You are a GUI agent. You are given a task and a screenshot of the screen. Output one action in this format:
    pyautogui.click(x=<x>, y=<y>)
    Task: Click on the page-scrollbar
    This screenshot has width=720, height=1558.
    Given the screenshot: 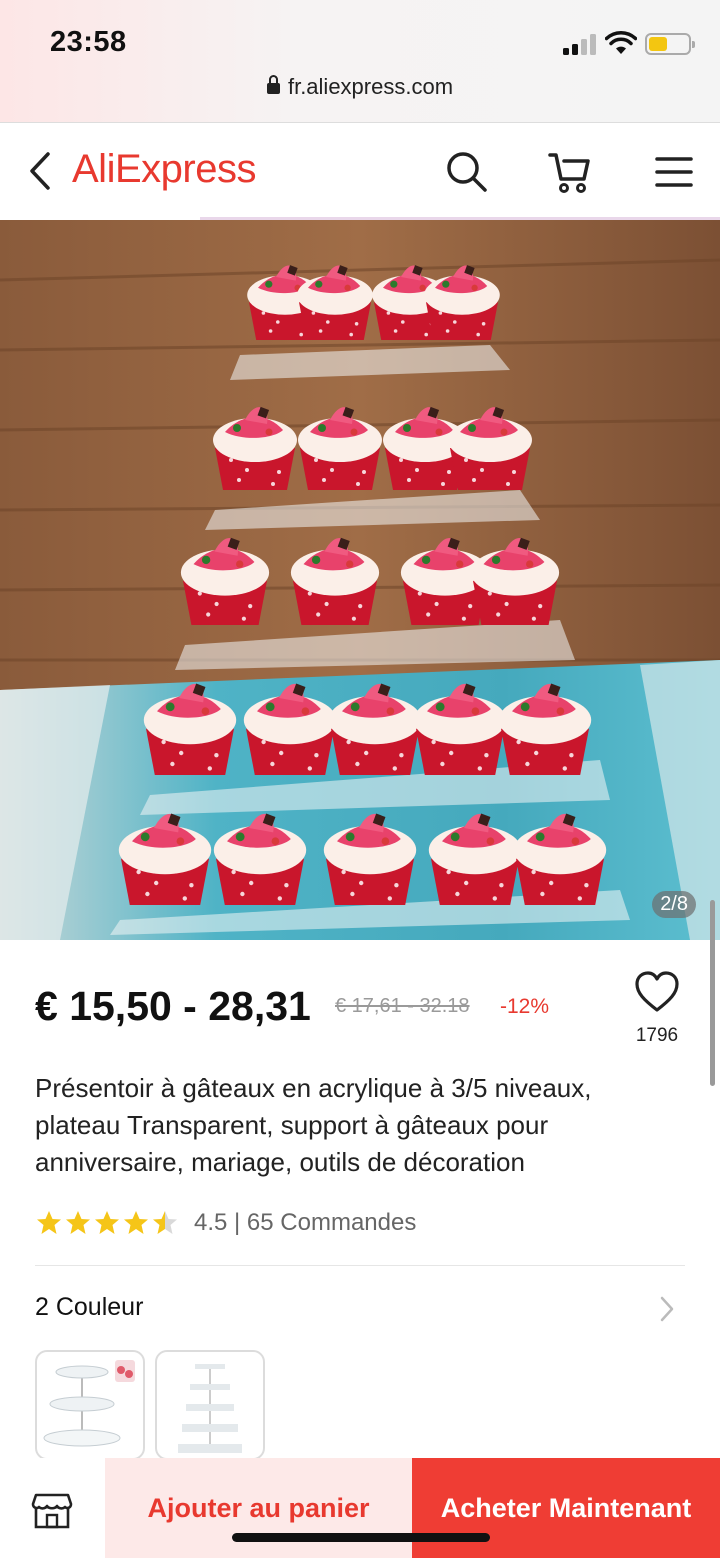 What is the action you would take?
    pyautogui.click(x=712, y=993)
    